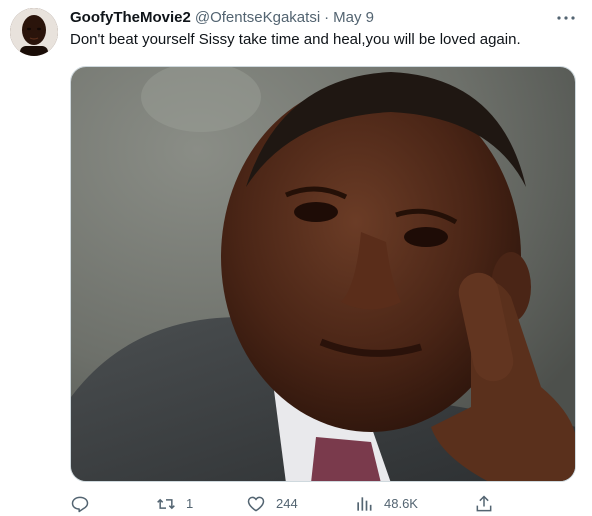 The width and height of the screenshot is (592, 516). I want to click on reply-button, so click(85, 504).